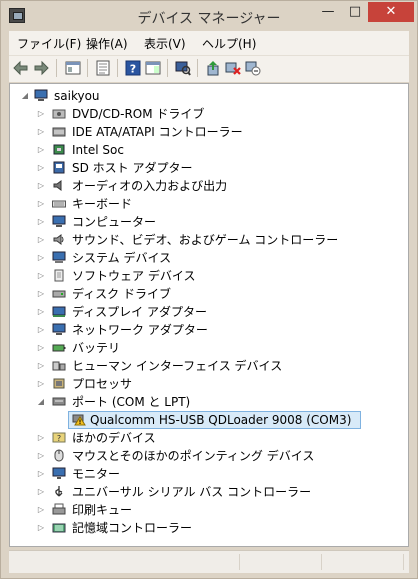 The image size is (418, 579). Describe the element at coordinates (355, 12) in the screenshot. I see `maximize-button: □` at that location.